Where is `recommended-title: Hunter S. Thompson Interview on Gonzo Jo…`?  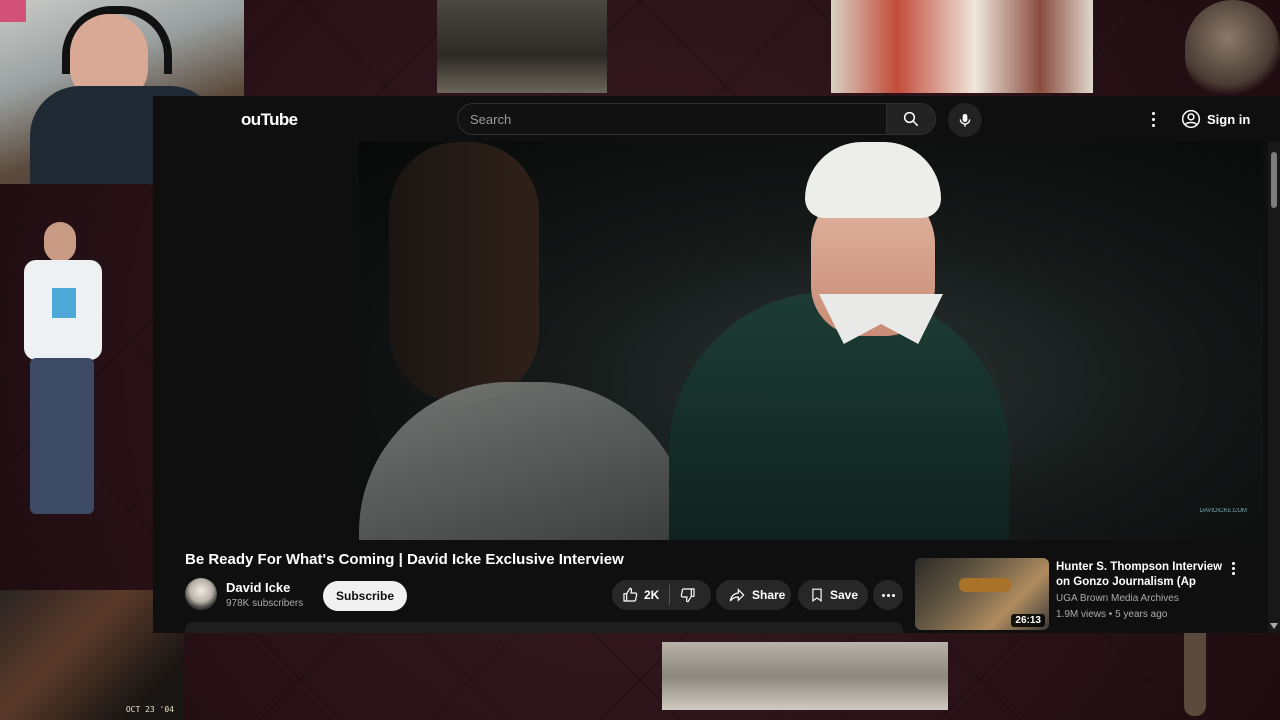
recommended-title: Hunter S. Thompson Interview on Gonzo Jo… is located at coordinates (1141, 575).